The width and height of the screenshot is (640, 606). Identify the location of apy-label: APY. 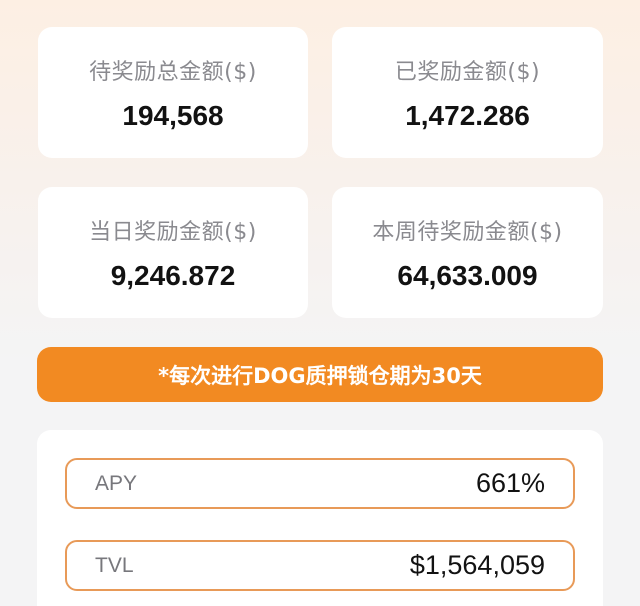
(116, 483).